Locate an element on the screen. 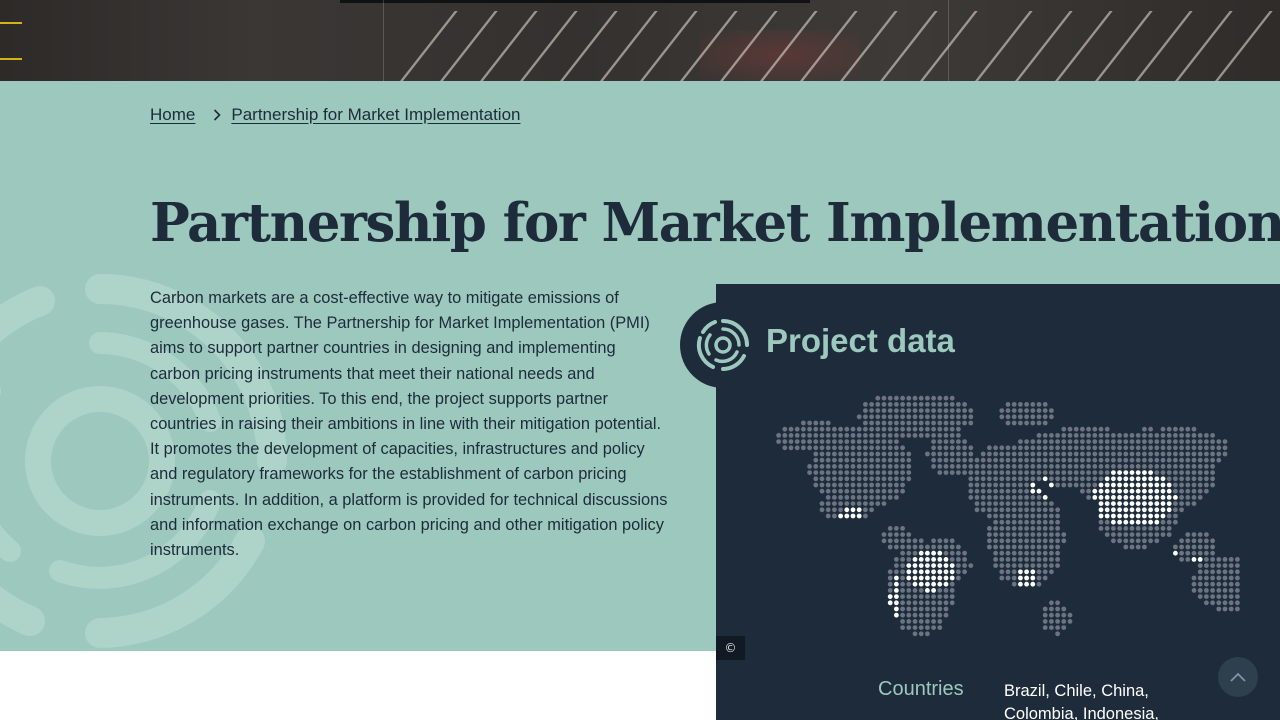  hero-yellow-marking is located at coordinates (11, 23).